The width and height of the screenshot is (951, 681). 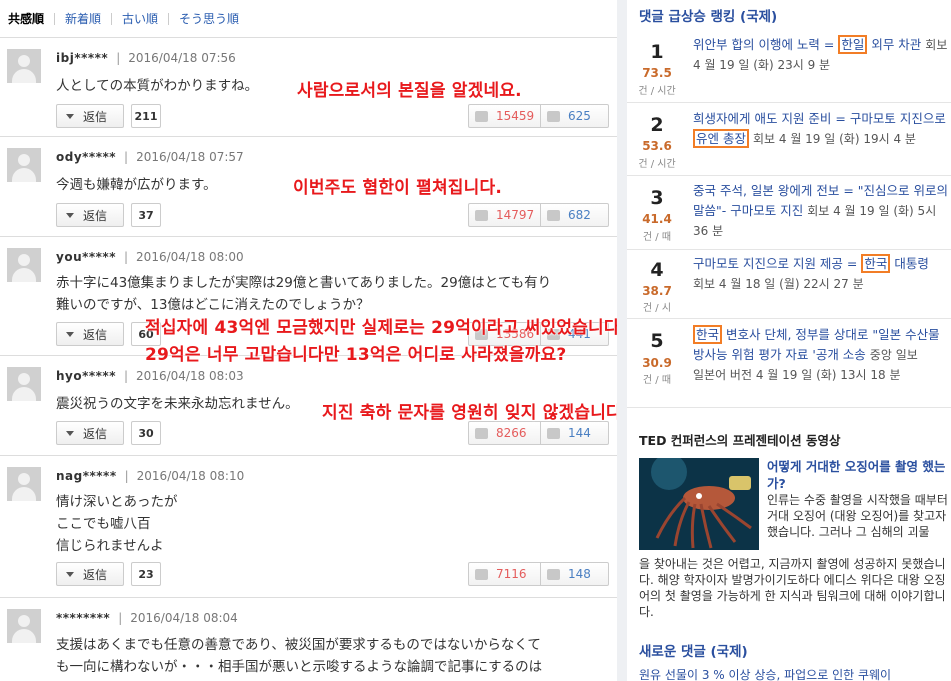 I want to click on sort-agree: そう思う順, so click(x=208, y=18).